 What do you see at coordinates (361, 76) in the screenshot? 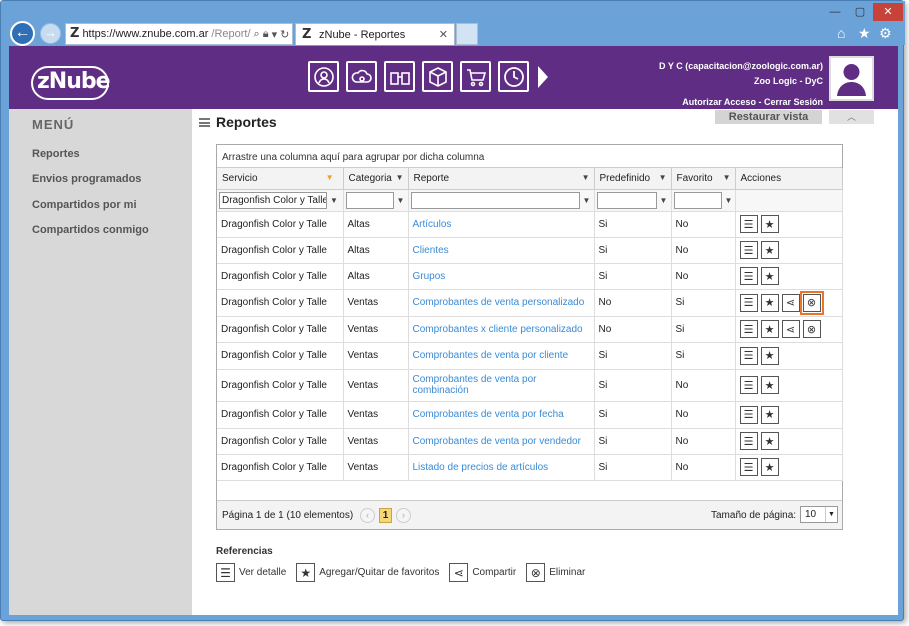
I see `cloud-settings-icon` at bounding box center [361, 76].